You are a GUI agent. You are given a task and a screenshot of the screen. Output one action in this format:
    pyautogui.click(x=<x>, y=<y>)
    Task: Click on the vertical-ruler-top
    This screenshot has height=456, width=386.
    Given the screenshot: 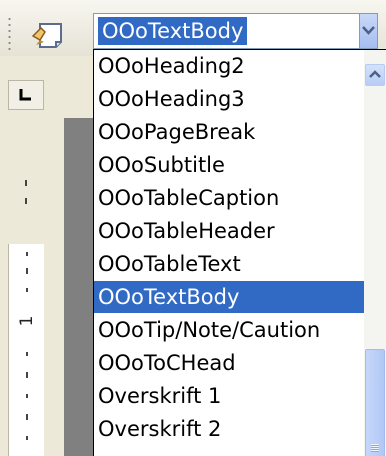 What is the action you would take?
    pyautogui.click(x=26, y=182)
    